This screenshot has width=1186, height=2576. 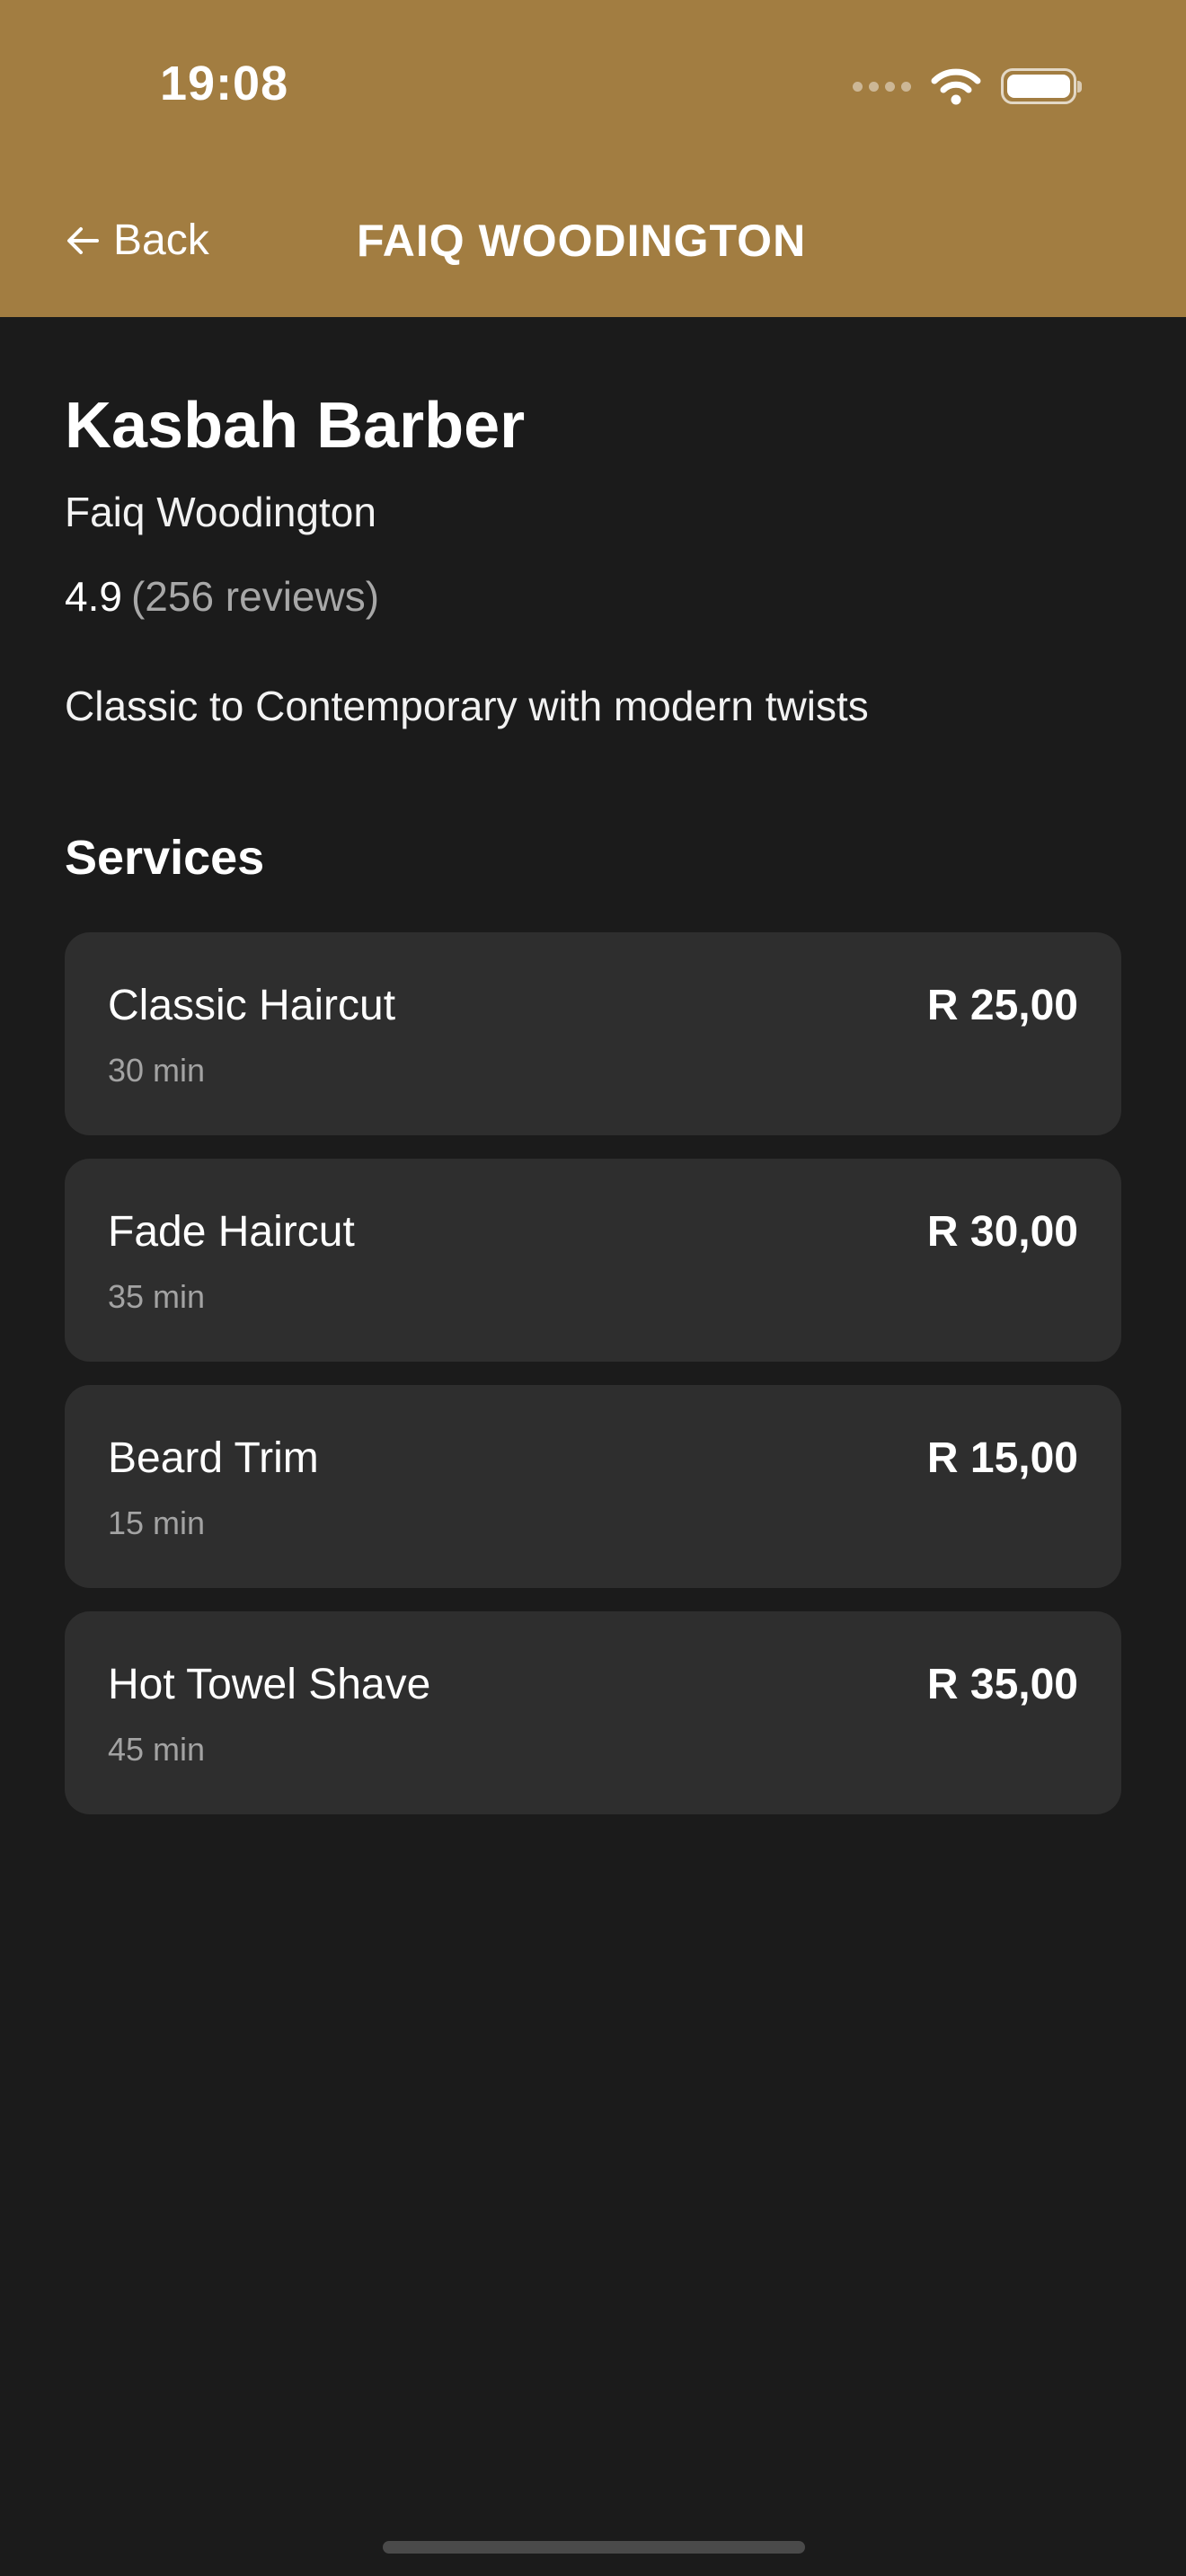 What do you see at coordinates (220, 512) in the screenshot?
I see `barber-name: Faiq Woodington` at bounding box center [220, 512].